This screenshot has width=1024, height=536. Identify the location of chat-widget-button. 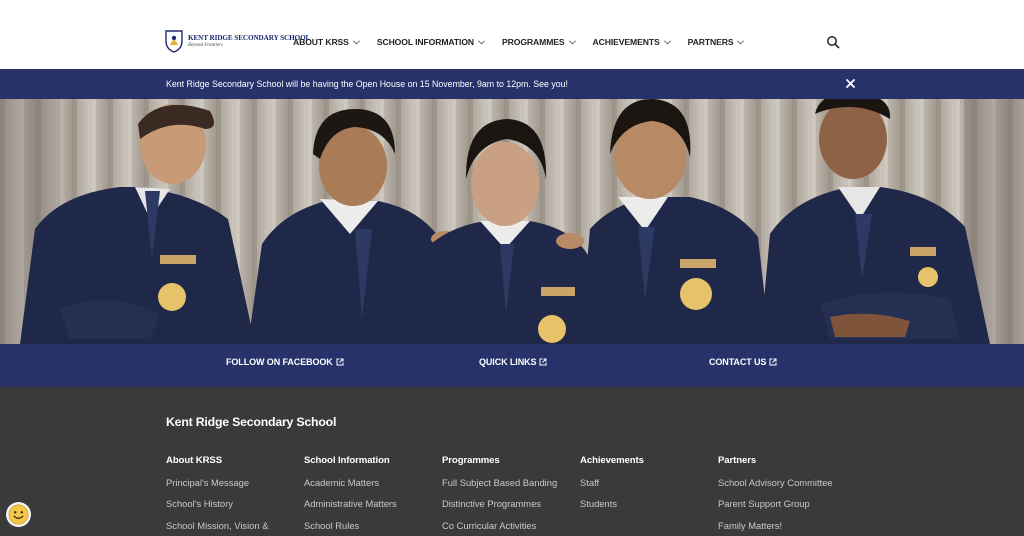
(18, 514).